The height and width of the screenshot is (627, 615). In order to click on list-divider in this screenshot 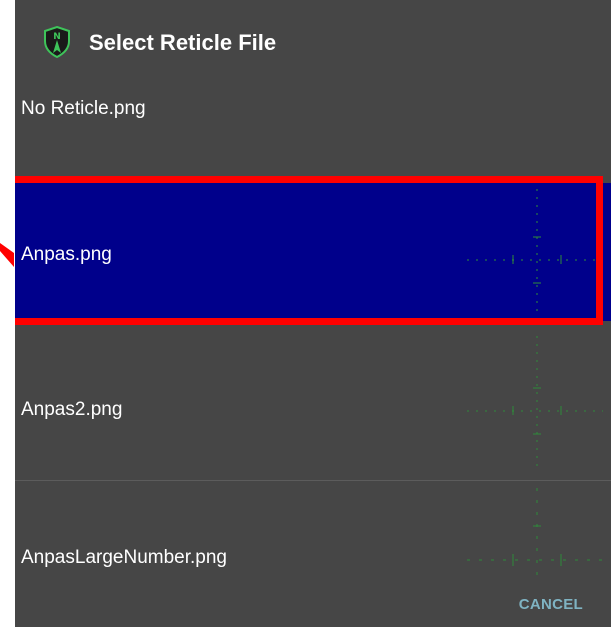, I will do `click(313, 480)`.